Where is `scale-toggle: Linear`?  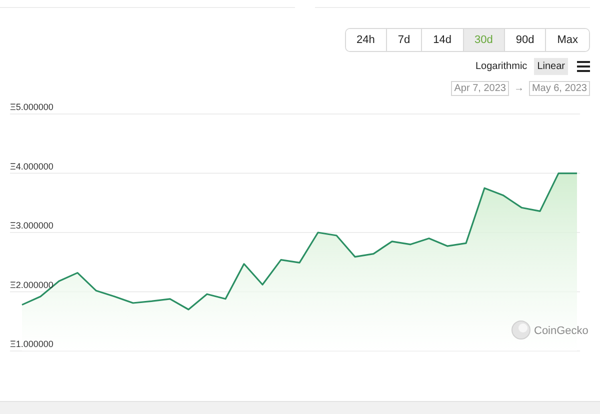 scale-toggle: Linear is located at coordinates (551, 66).